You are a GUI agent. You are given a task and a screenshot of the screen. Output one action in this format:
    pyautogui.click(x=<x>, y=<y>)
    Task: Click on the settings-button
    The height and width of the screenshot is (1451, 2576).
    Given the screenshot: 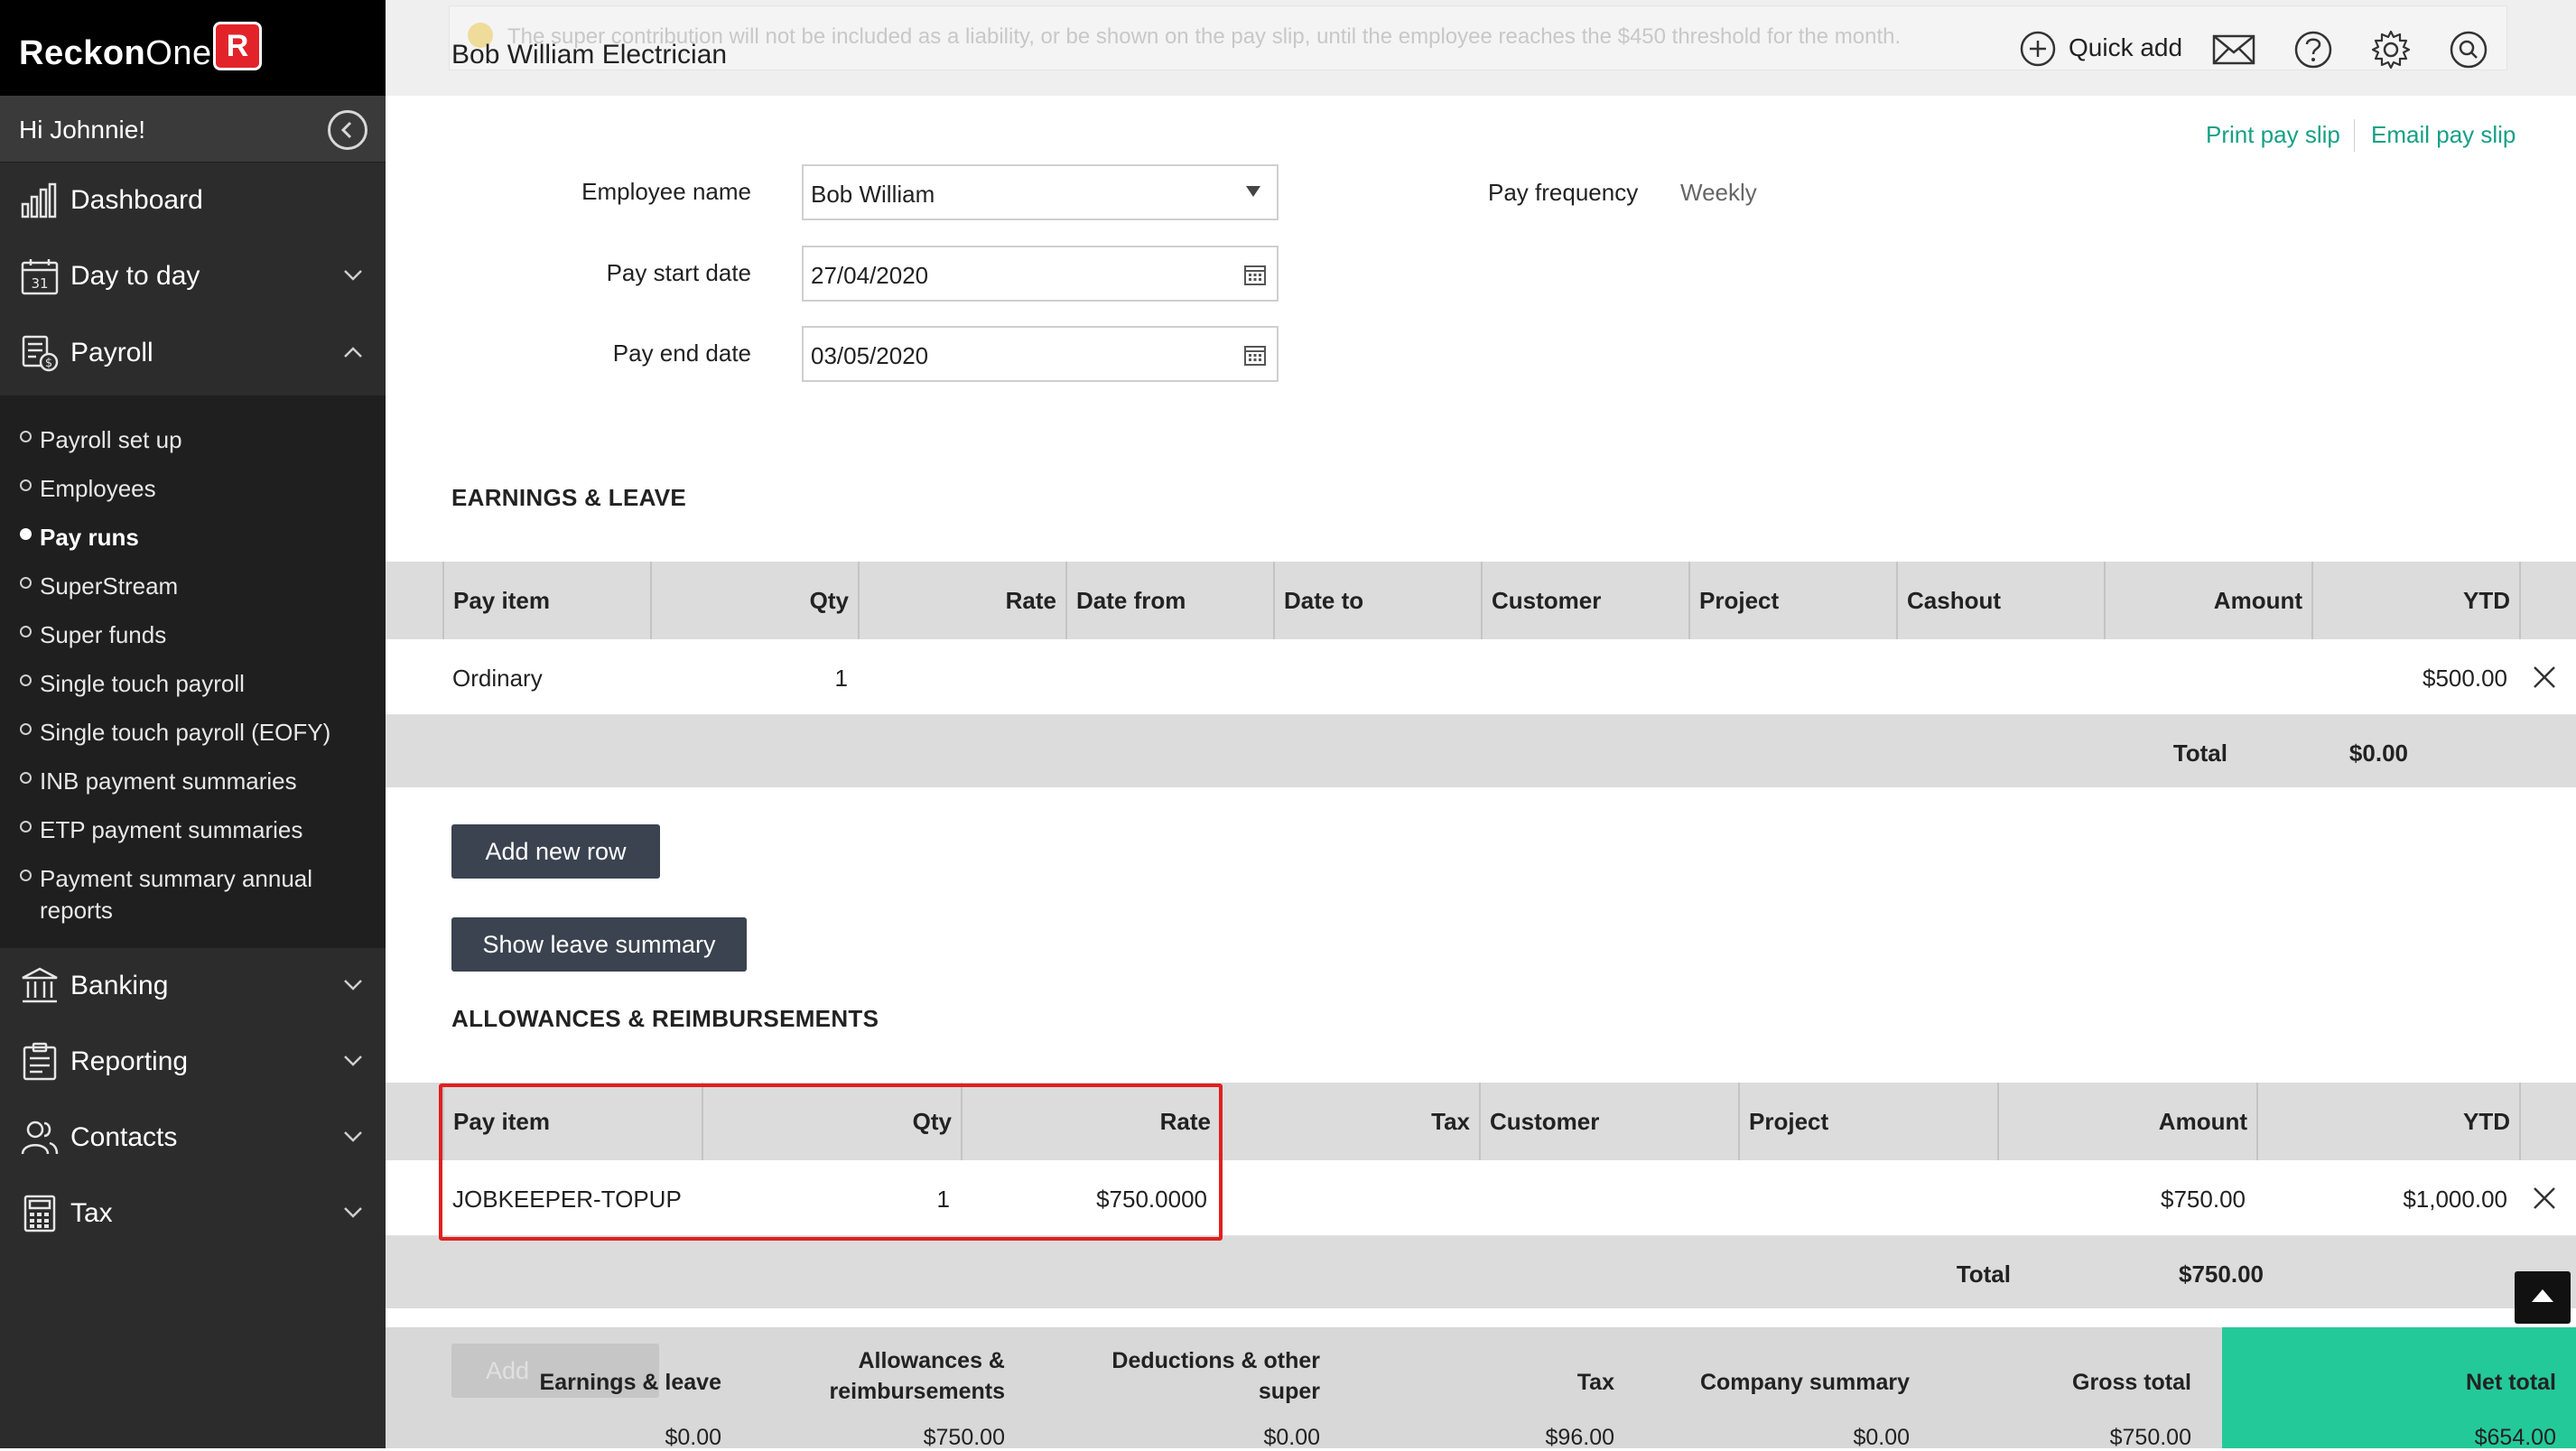 What is the action you would take?
    pyautogui.click(x=2390, y=49)
    